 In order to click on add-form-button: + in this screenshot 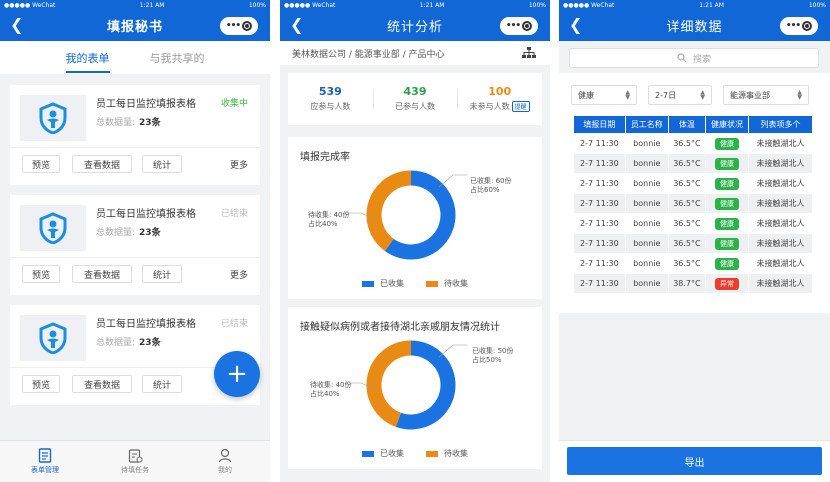, I will do `click(237, 374)`.